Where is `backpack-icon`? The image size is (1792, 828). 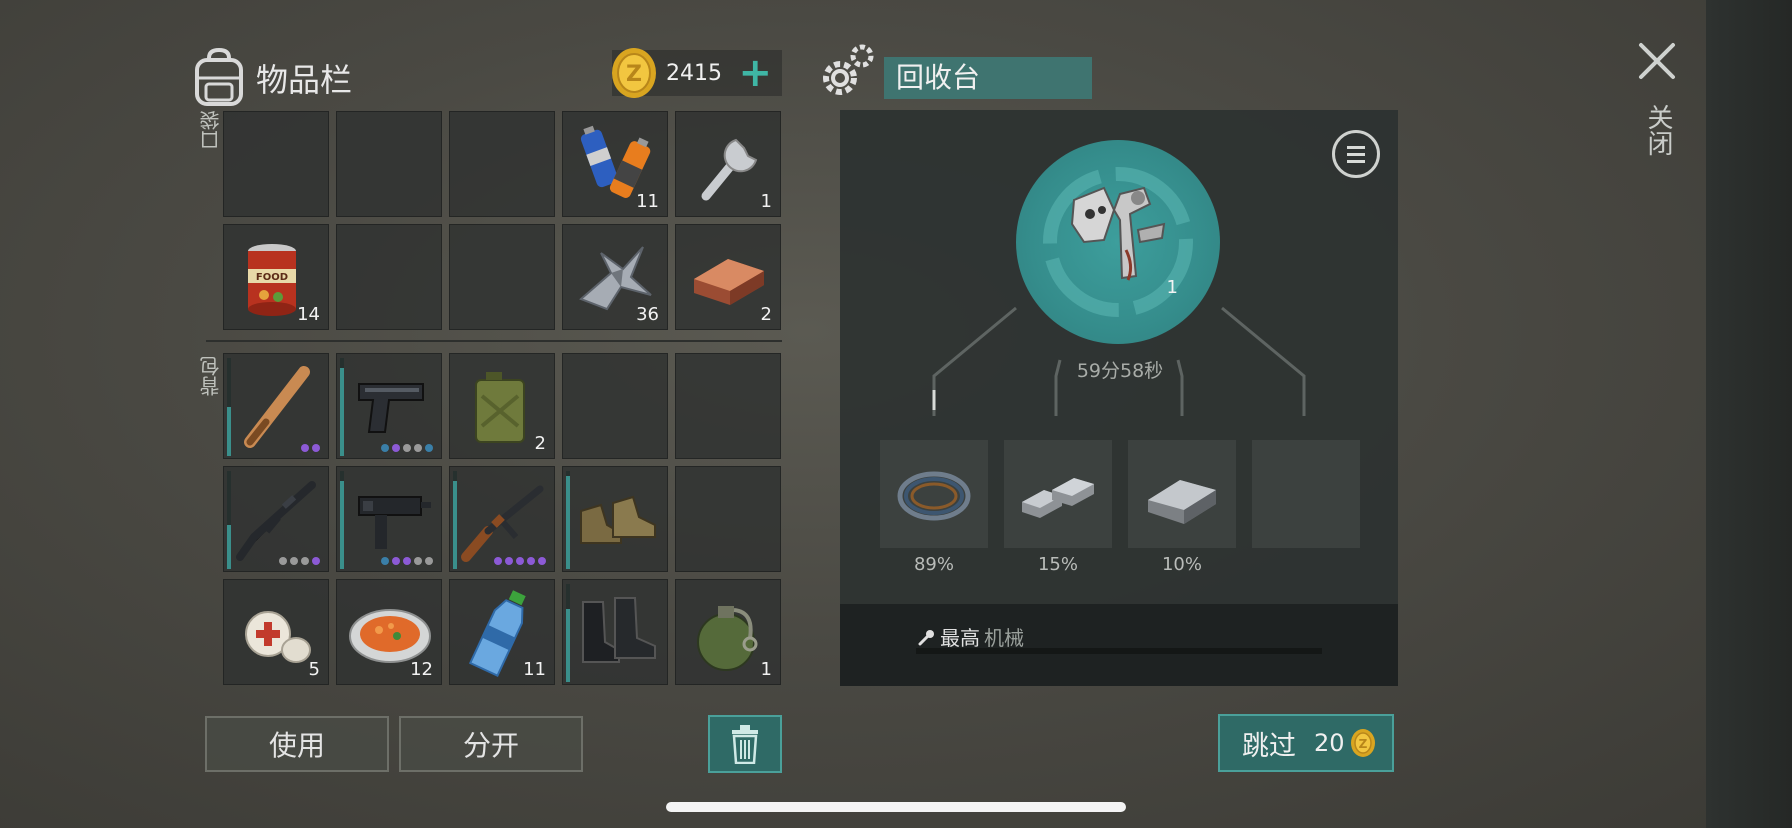 backpack-icon is located at coordinates (219, 77).